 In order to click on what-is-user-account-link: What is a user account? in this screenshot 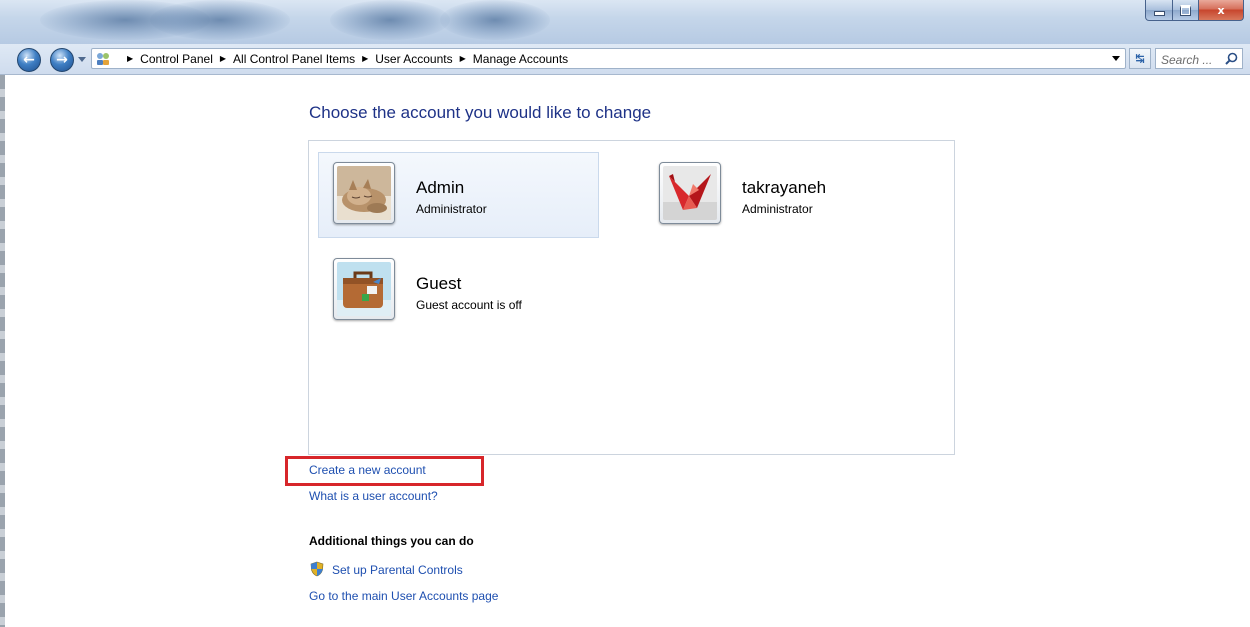, I will do `click(373, 496)`.